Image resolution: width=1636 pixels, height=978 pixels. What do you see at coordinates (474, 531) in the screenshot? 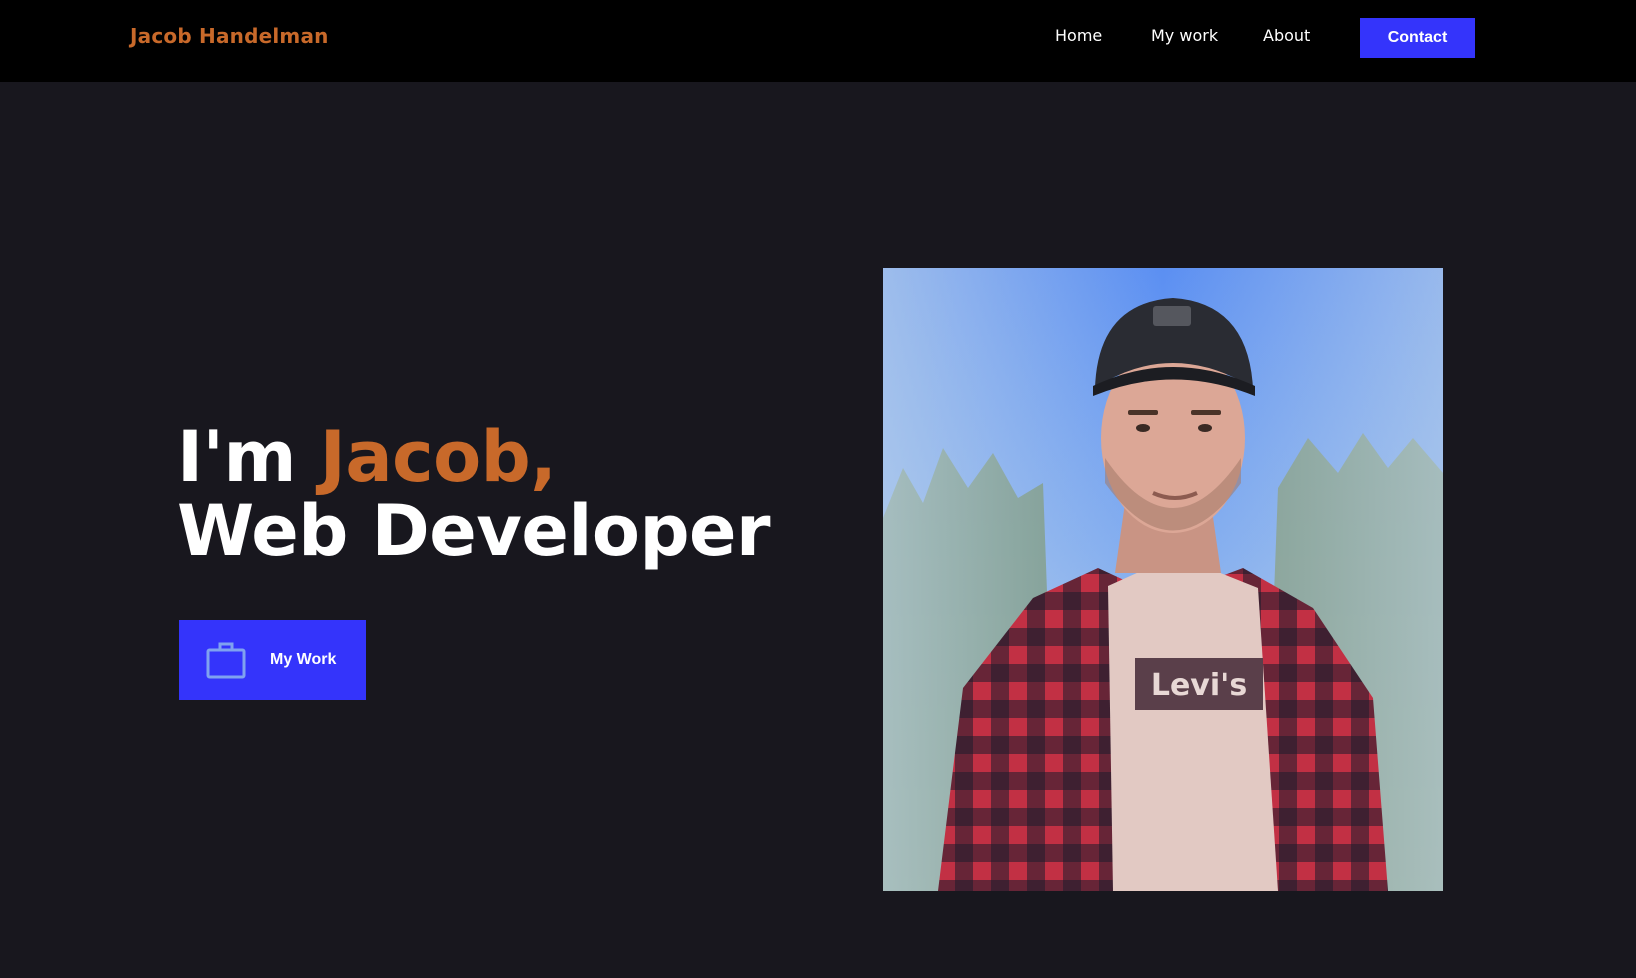
I see `hero-role: Web Developer` at bounding box center [474, 531].